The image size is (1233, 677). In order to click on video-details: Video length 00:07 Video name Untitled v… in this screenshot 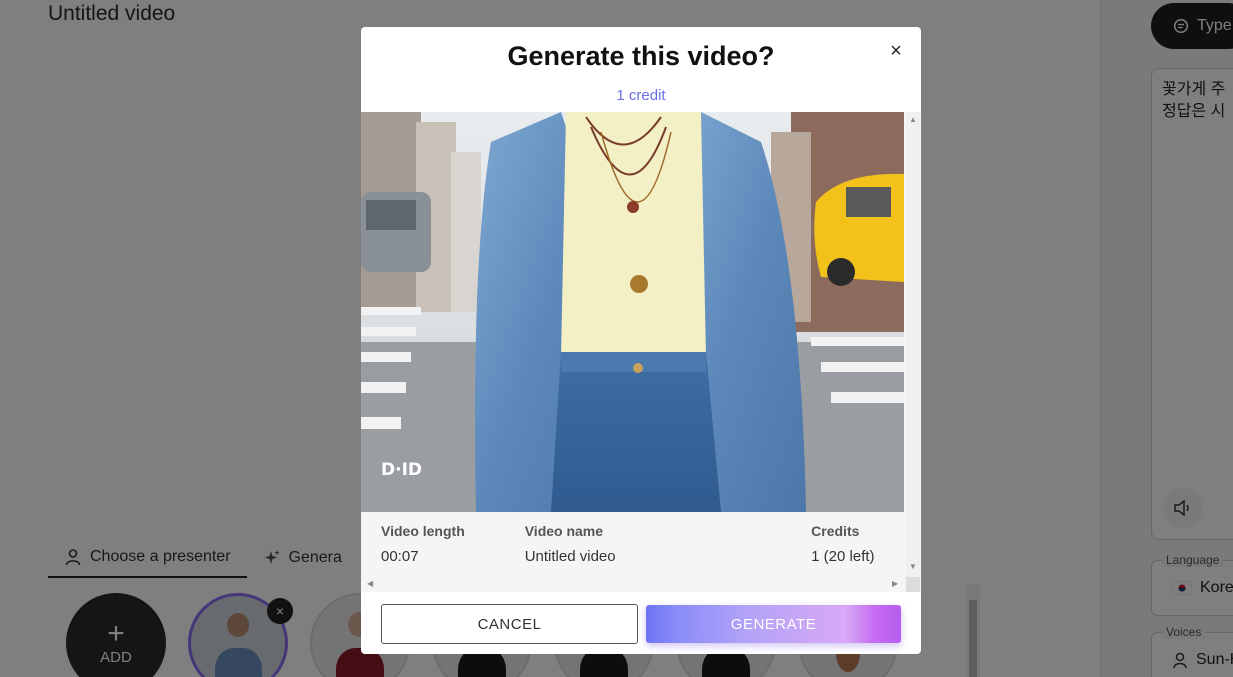, I will do `click(636, 544)`.